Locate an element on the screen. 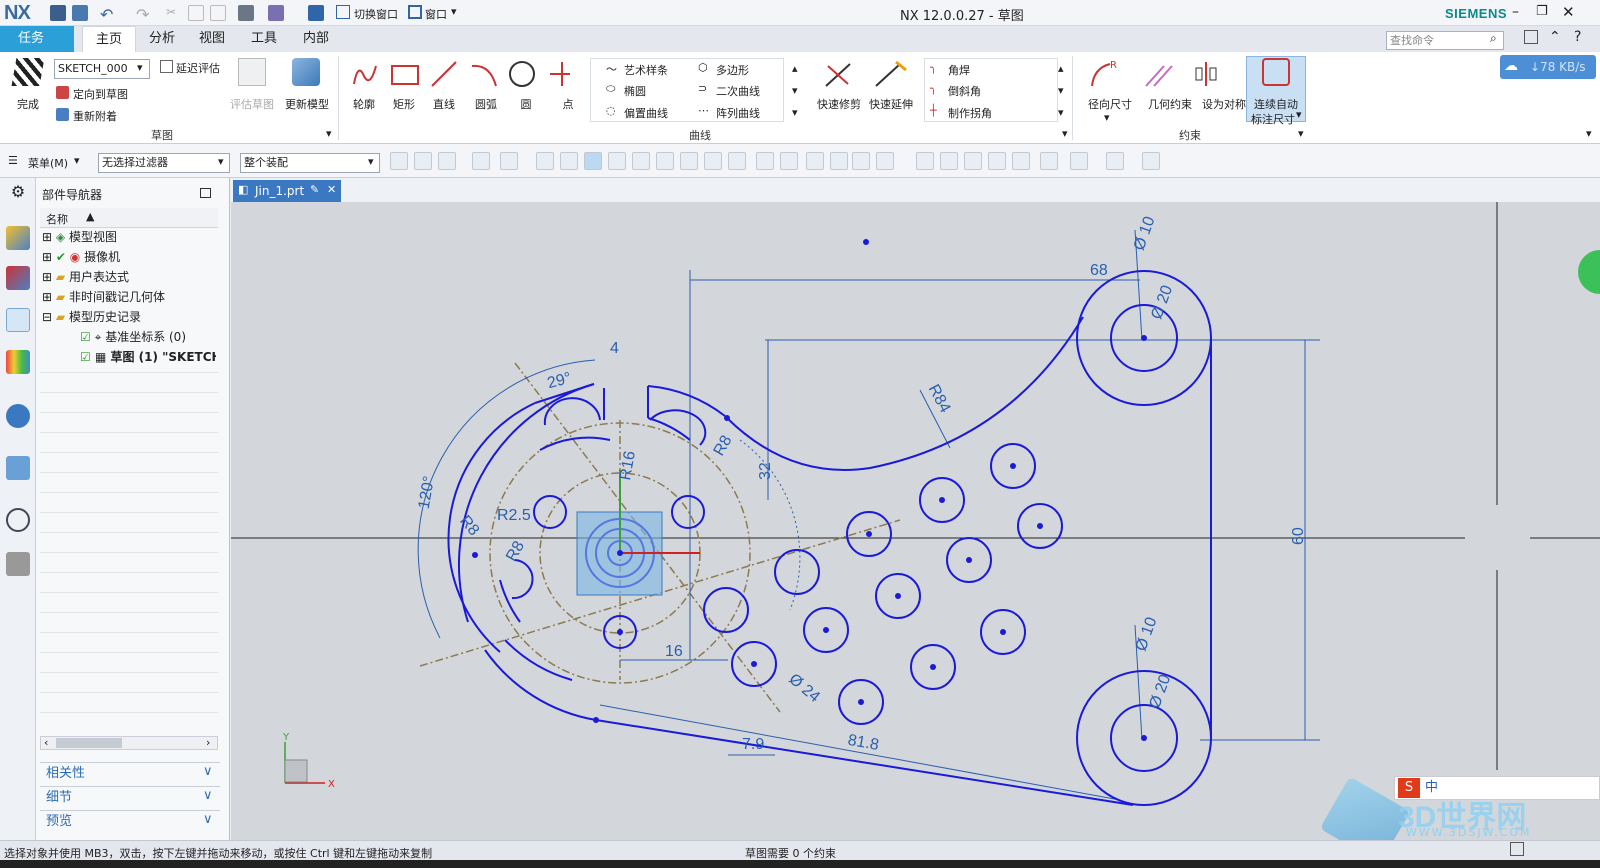 The width and height of the screenshot is (1600, 868). solid-body-icon is located at coordinates (545, 161).